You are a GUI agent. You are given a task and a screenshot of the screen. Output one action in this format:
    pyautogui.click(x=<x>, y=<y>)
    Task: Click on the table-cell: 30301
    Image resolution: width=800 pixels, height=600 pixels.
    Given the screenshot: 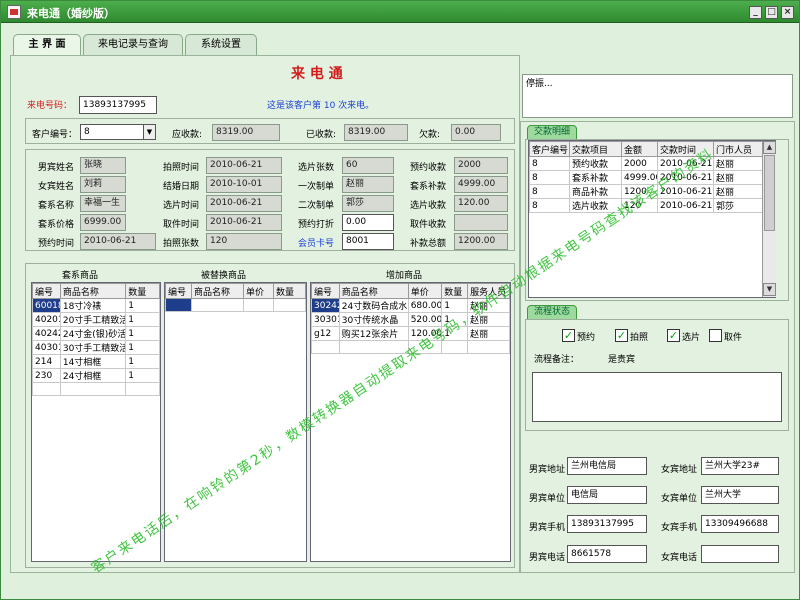 What is the action you would take?
    pyautogui.click(x=325, y=319)
    